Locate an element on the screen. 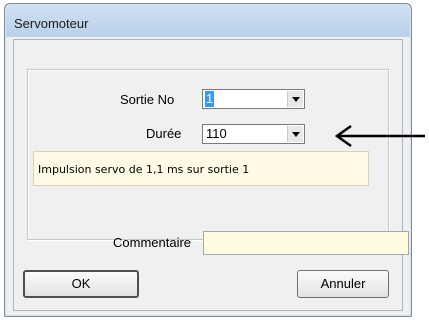  duree-label: Durée is located at coordinates (164, 133).